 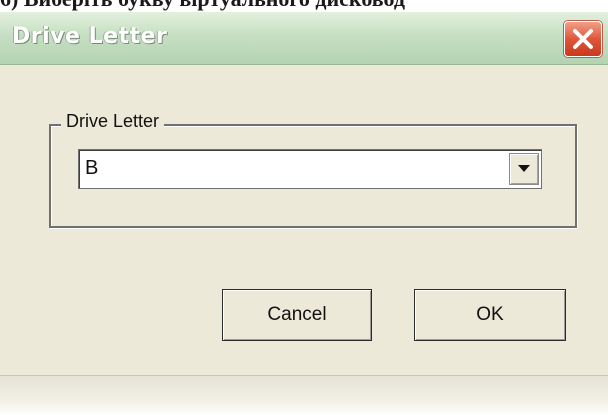 I want to click on close-button, so click(x=583, y=39).